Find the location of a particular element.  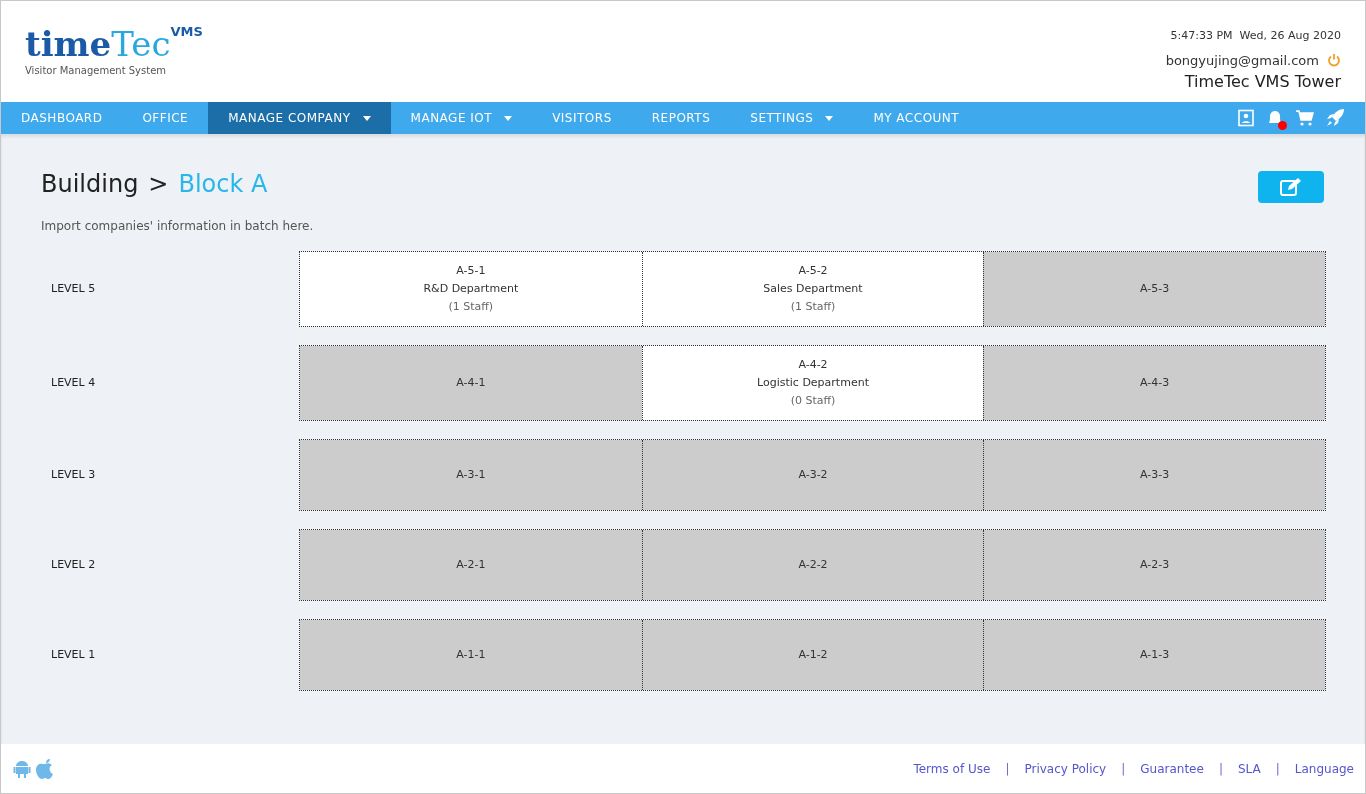

vacant-unit-cell: A-1-3 is located at coordinates (1154, 655).